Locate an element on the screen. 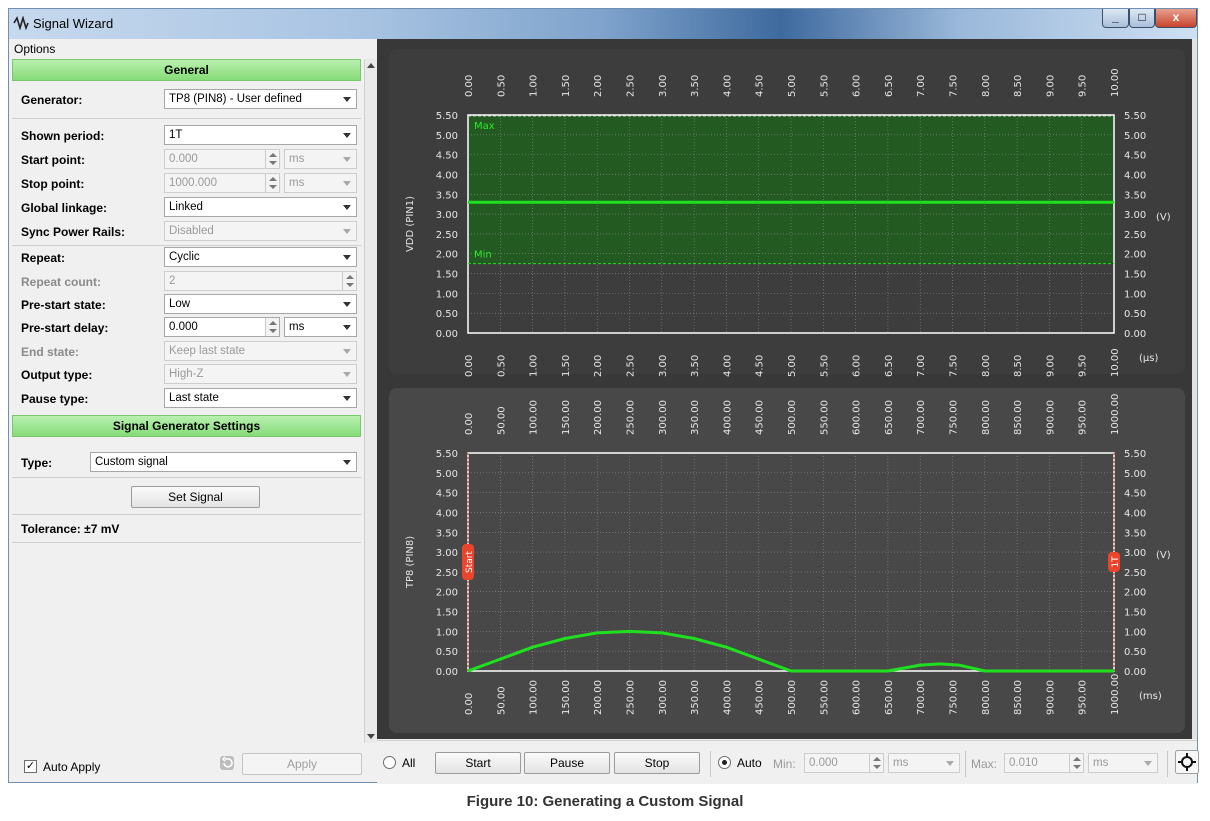 Image resolution: width=1210 pixels, height=821 pixels. pause-type-select: Last state is located at coordinates (260, 398).